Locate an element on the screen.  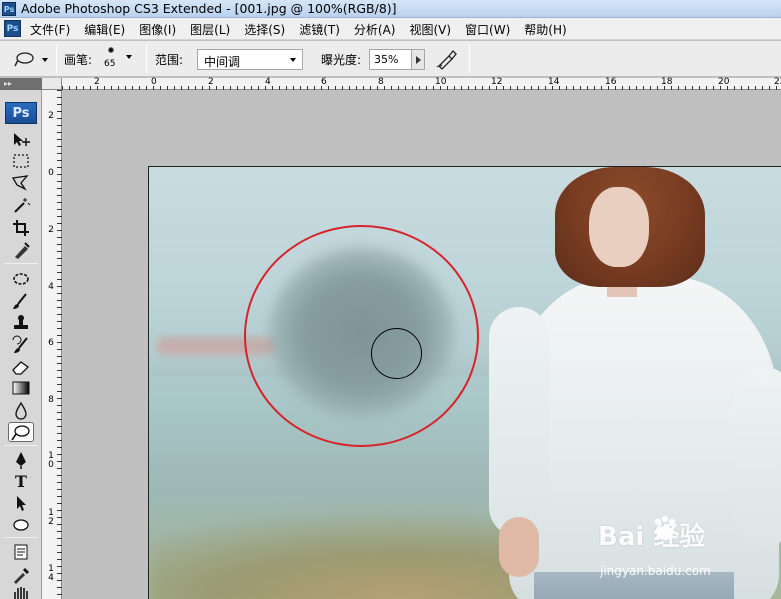
range-select: 中间调 is located at coordinates (250, 59).